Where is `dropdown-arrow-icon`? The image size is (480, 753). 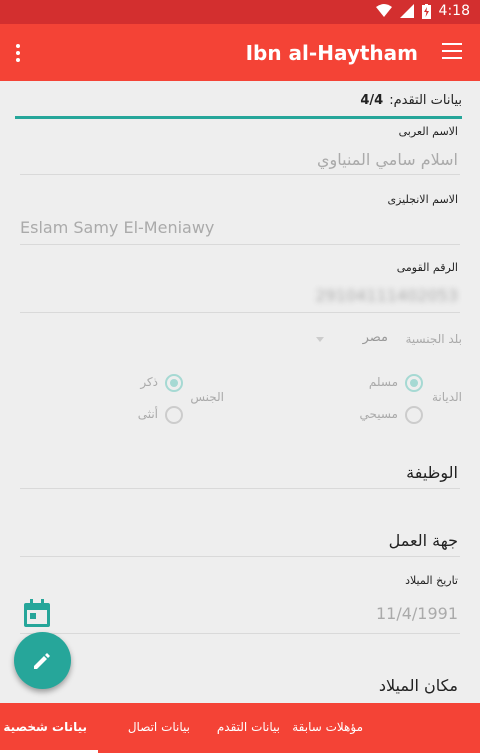
dropdown-arrow-icon is located at coordinates (320, 339).